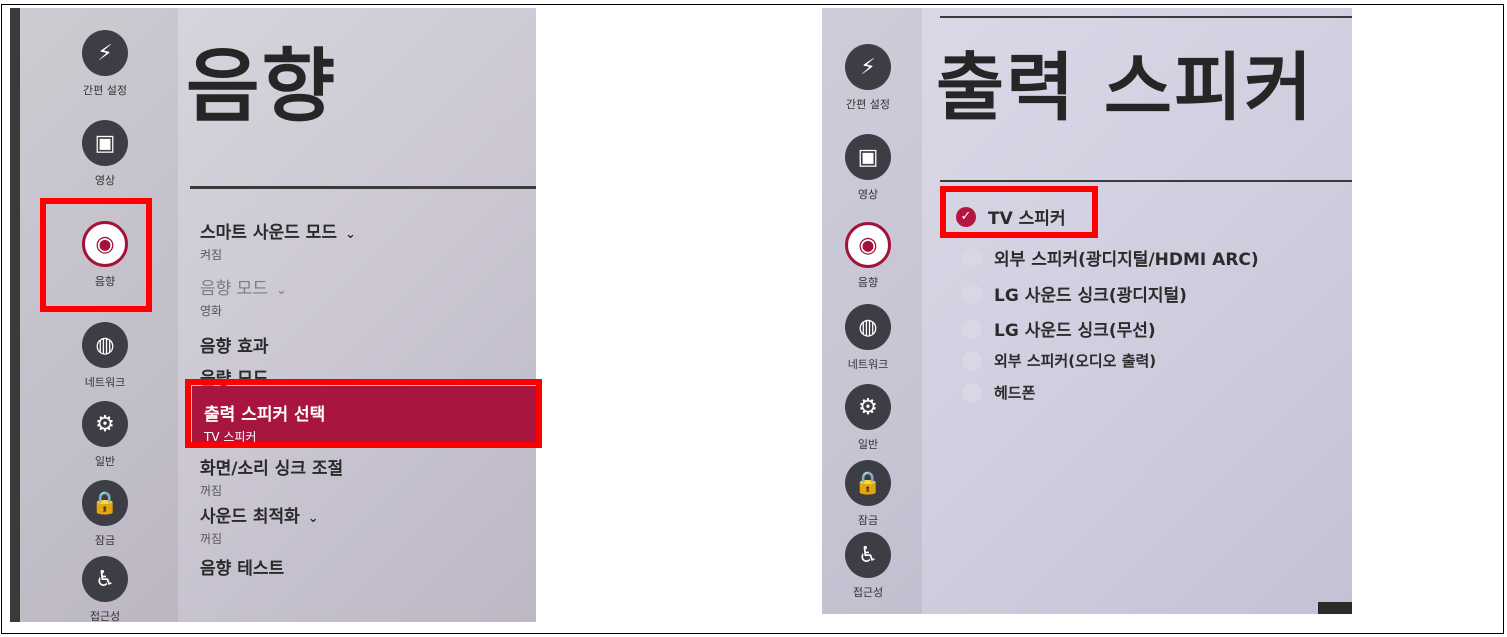  What do you see at coordinates (211, 311) in the screenshot?
I see `menu-item-value: 영화` at bounding box center [211, 311].